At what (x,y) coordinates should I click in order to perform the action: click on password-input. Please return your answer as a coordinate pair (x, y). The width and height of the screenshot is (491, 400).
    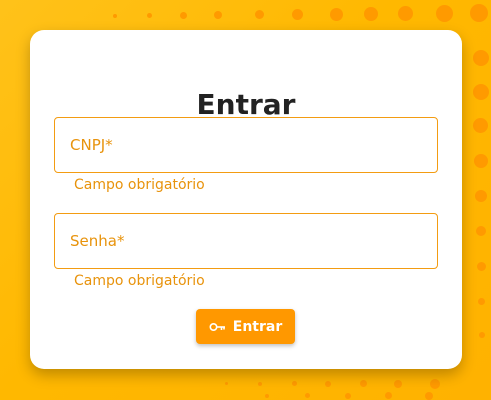
    Looking at the image, I should click on (246, 241).